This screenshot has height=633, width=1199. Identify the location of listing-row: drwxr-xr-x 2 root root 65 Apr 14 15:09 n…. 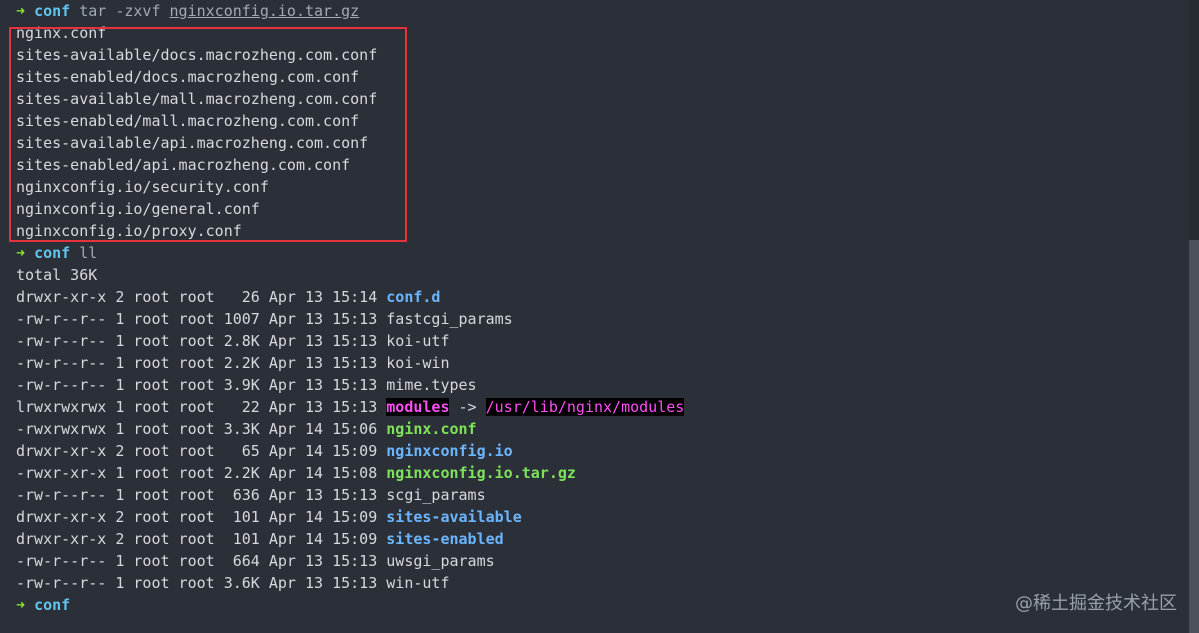
(350, 451).